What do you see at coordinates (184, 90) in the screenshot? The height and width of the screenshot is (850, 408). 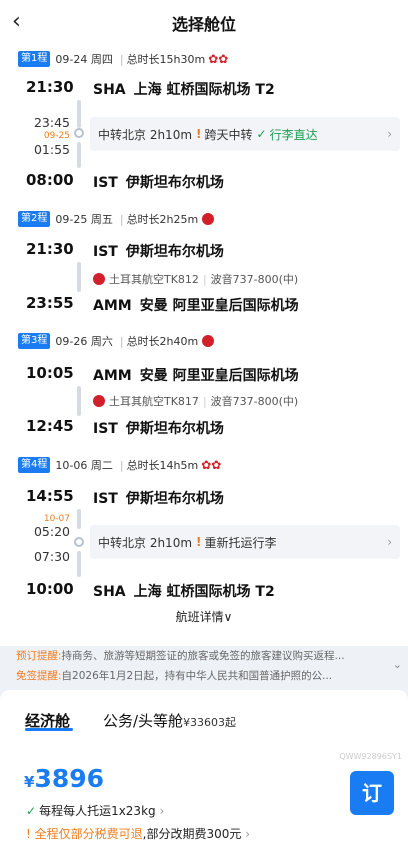 I see `departure-airport: SHA 上海 虹桥国际机场 T2` at bounding box center [184, 90].